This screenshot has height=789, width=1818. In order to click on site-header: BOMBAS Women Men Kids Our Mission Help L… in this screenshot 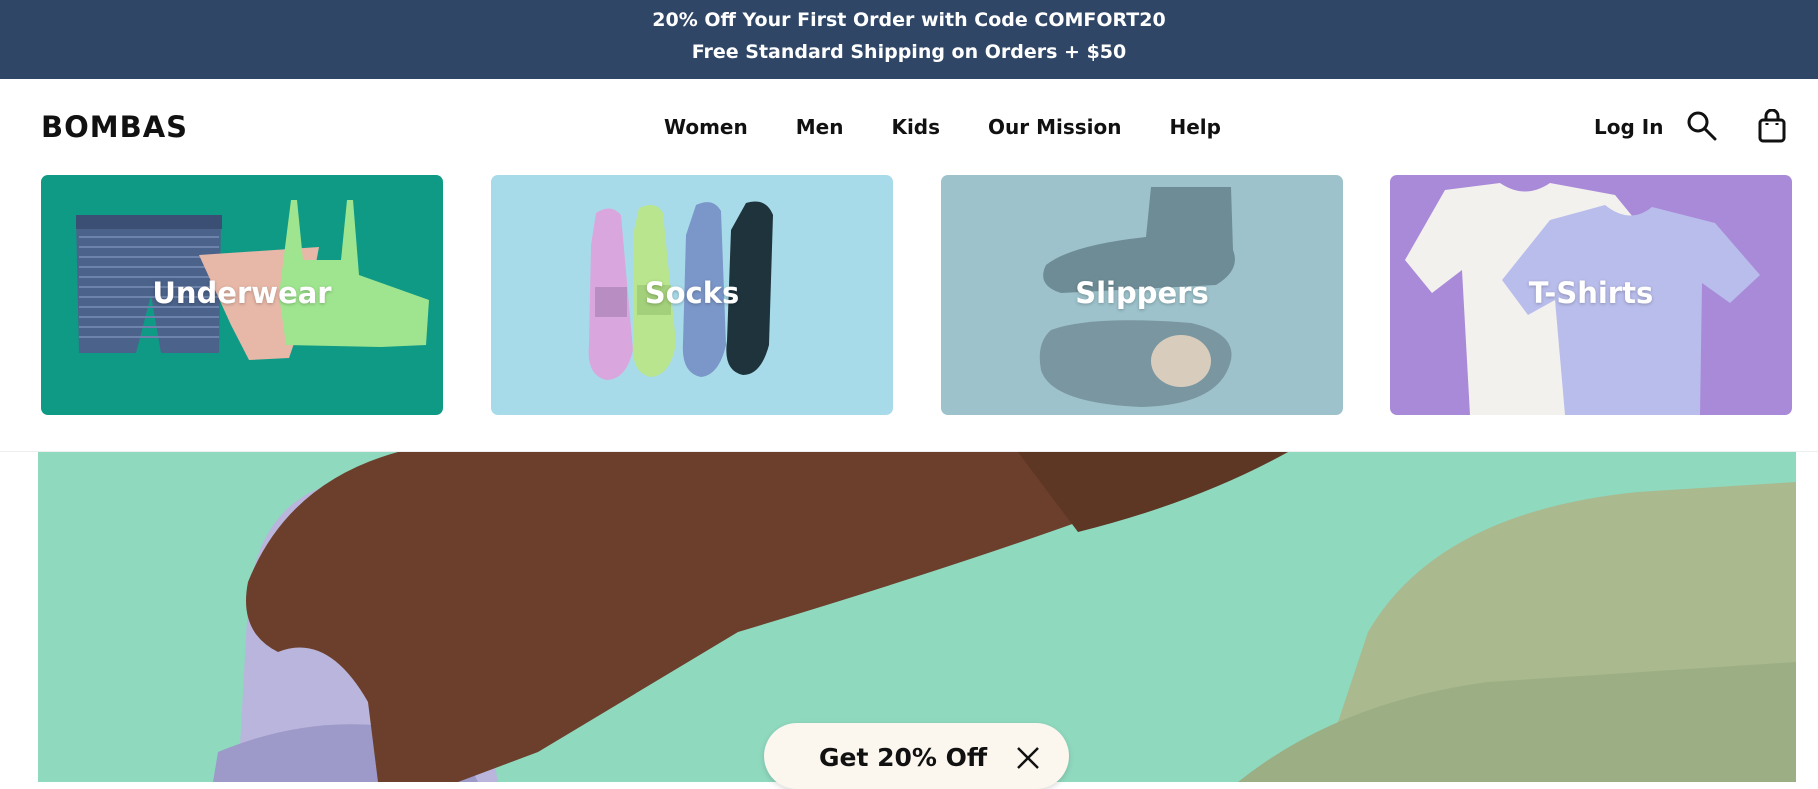, I will do `click(909, 127)`.